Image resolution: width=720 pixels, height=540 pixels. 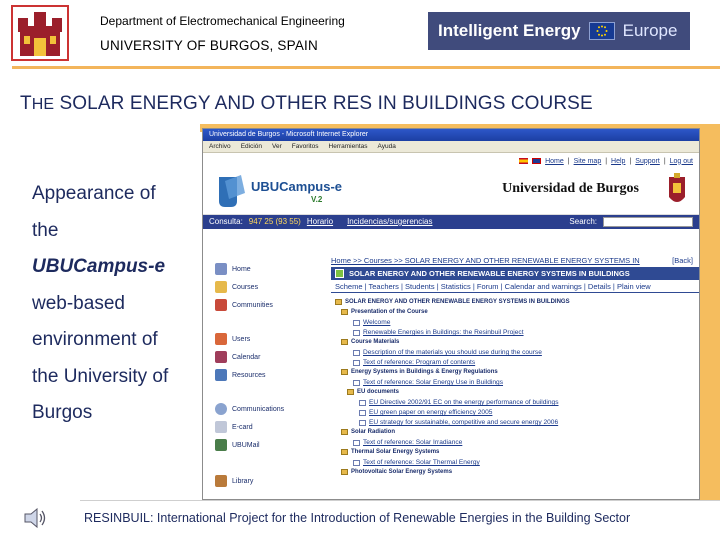 I want to click on description-line-emphasis: UBUCampus-e, so click(x=99, y=266).